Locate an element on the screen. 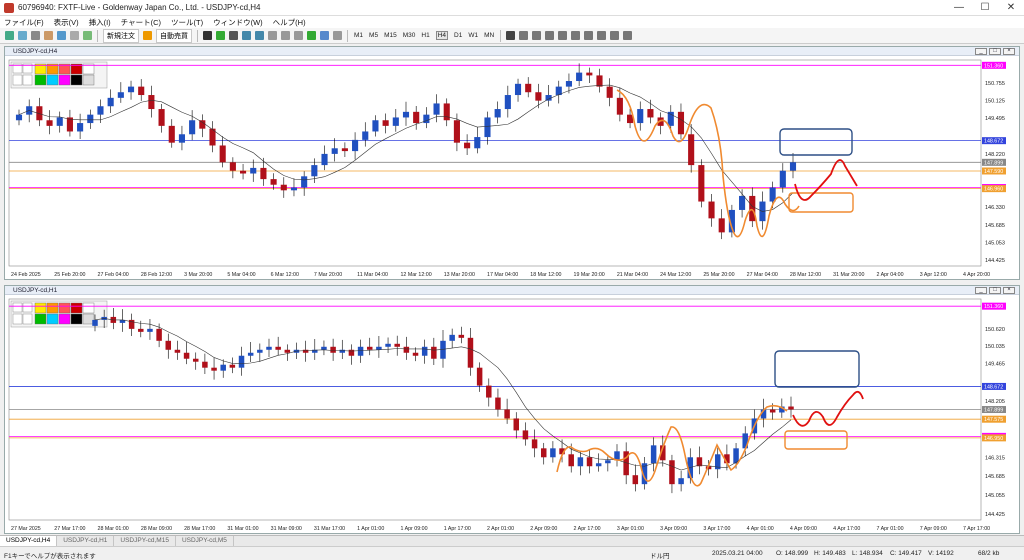 The width and height of the screenshot is (1024, 560). menu-insert: 挿入(I) is located at coordinates (100, 22).